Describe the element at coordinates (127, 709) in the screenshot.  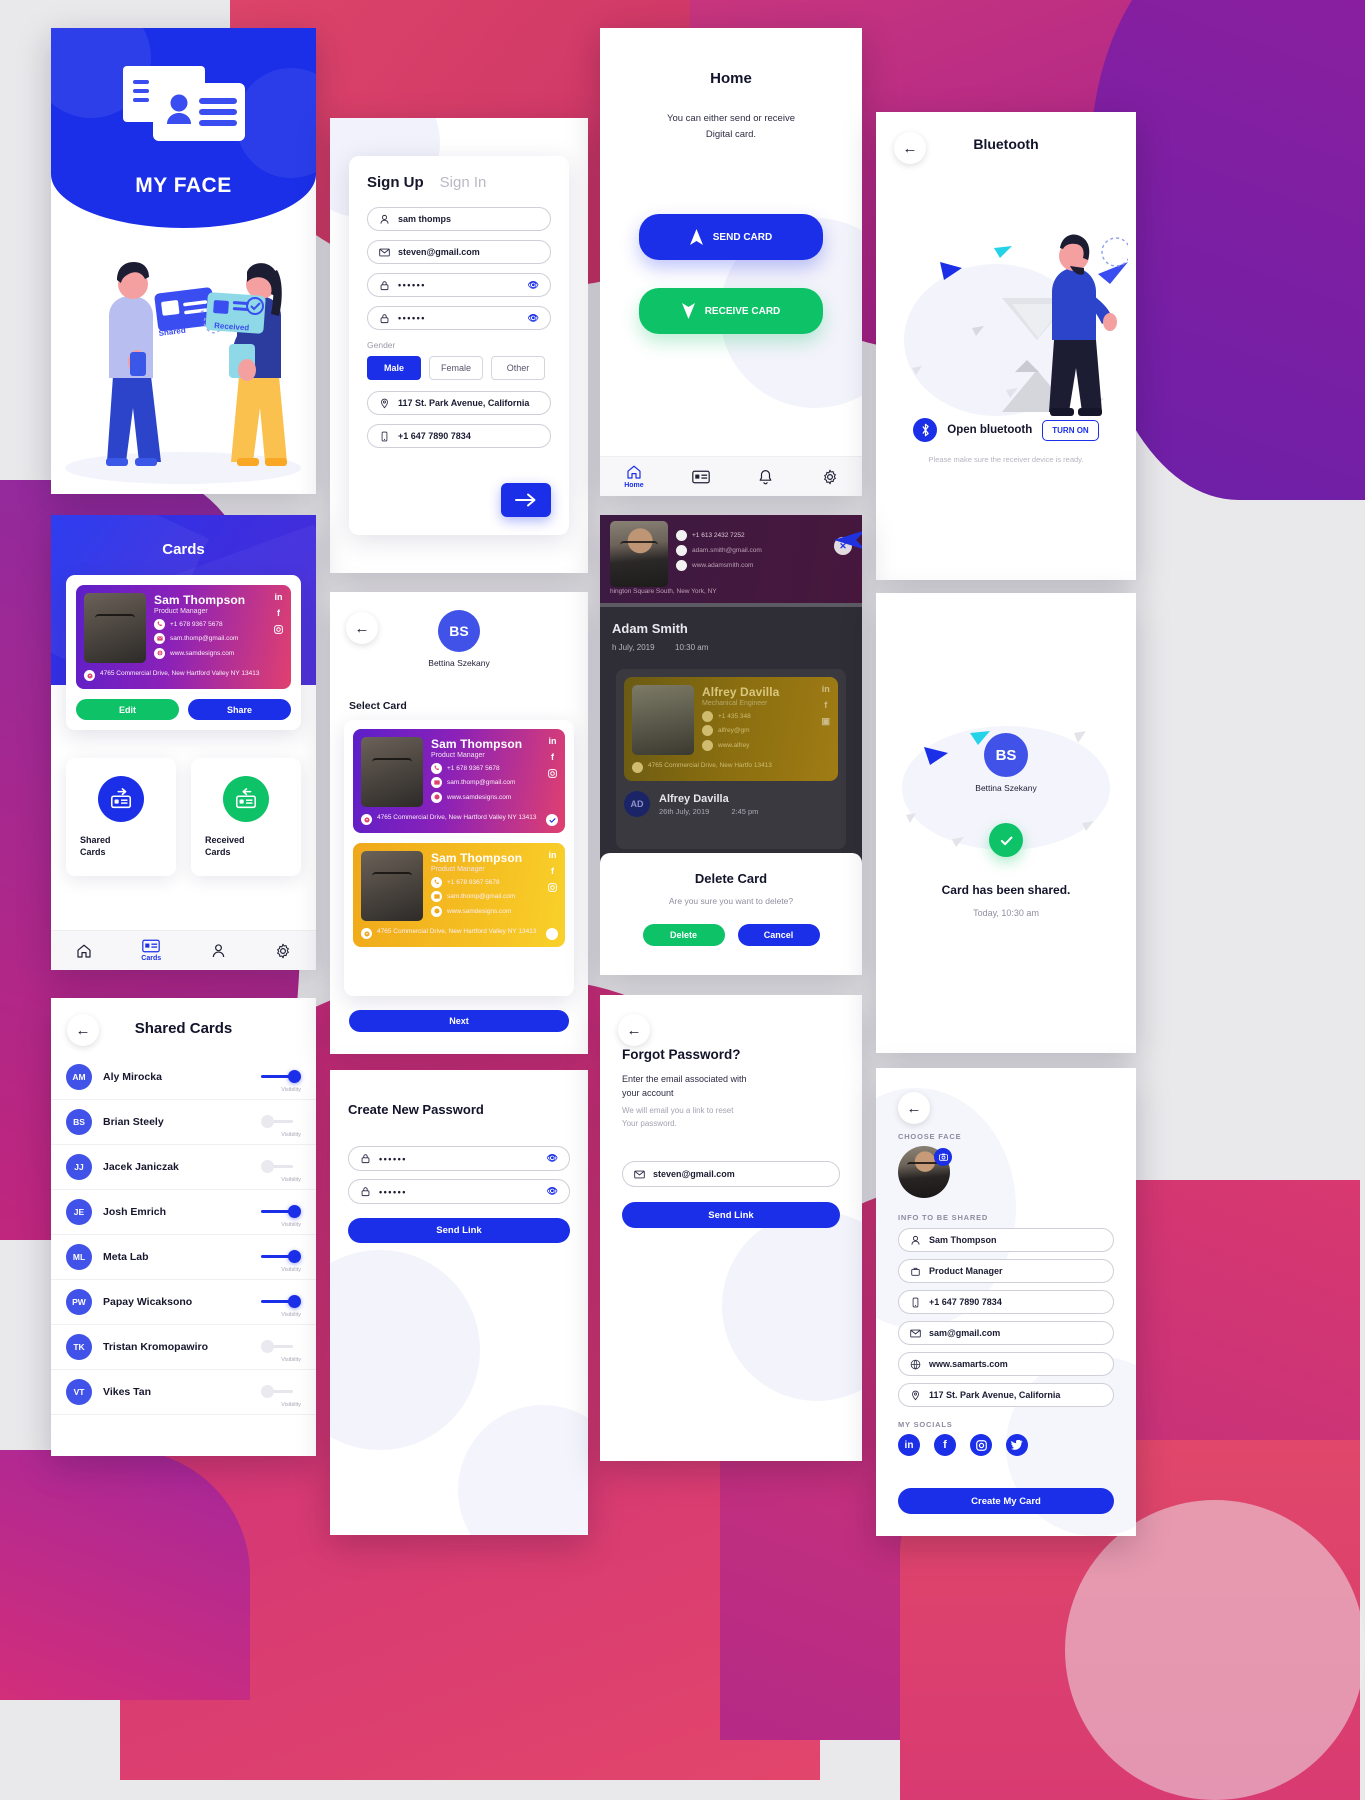
I see `edit-card-button: Edit` at that location.